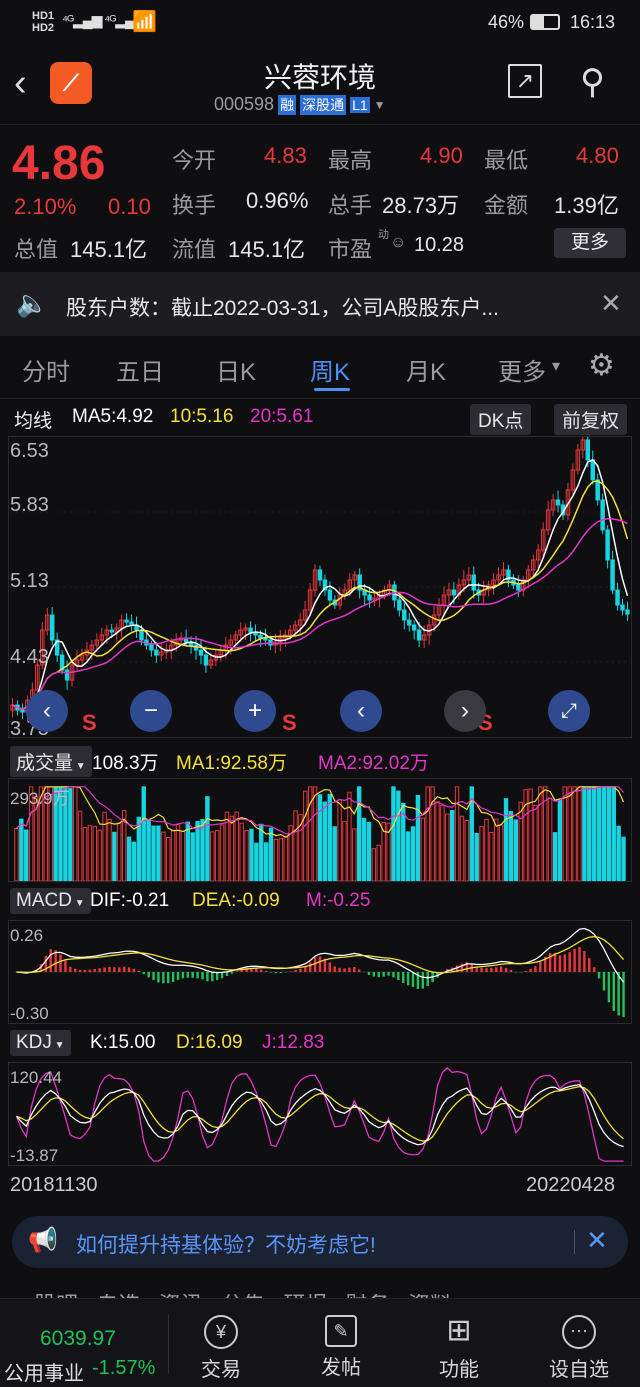 This screenshot has width=640, height=1387. What do you see at coordinates (140, 369) in the screenshot?
I see `tab-1: 五日` at bounding box center [140, 369].